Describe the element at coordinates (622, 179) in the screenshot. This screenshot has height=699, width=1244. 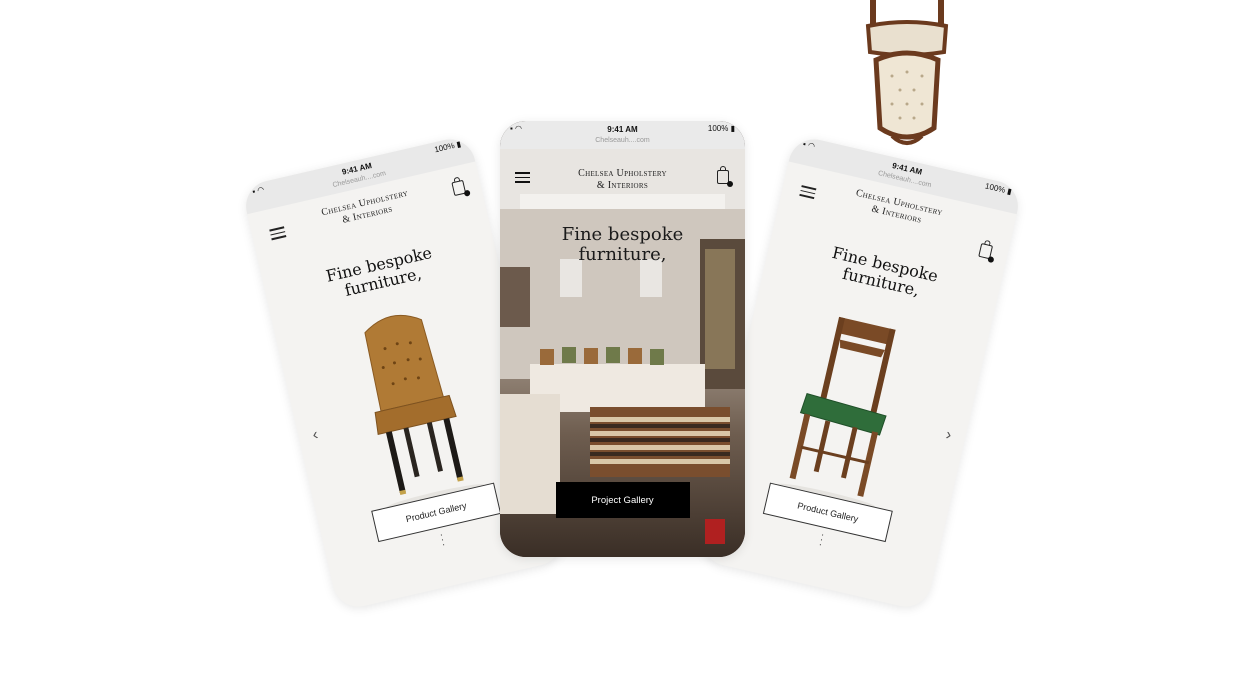
I see `brand-logo: Chelsea Upholstery & Interiors` at that location.